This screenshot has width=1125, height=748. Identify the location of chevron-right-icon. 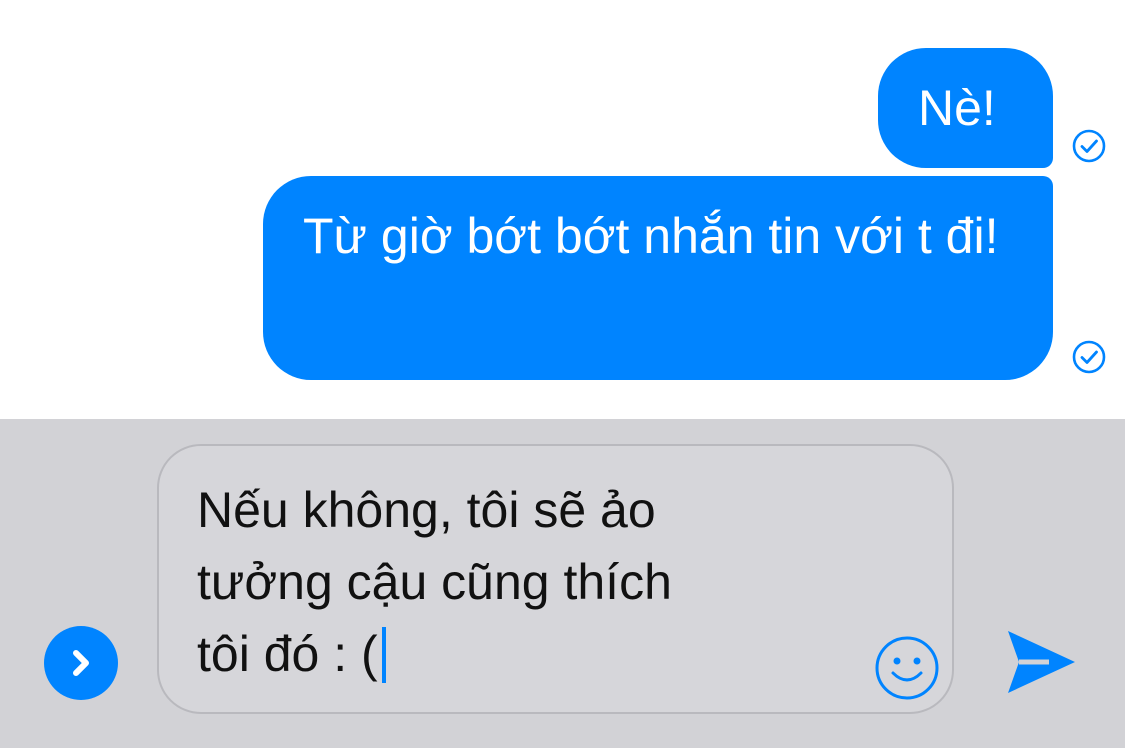
(81, 663).